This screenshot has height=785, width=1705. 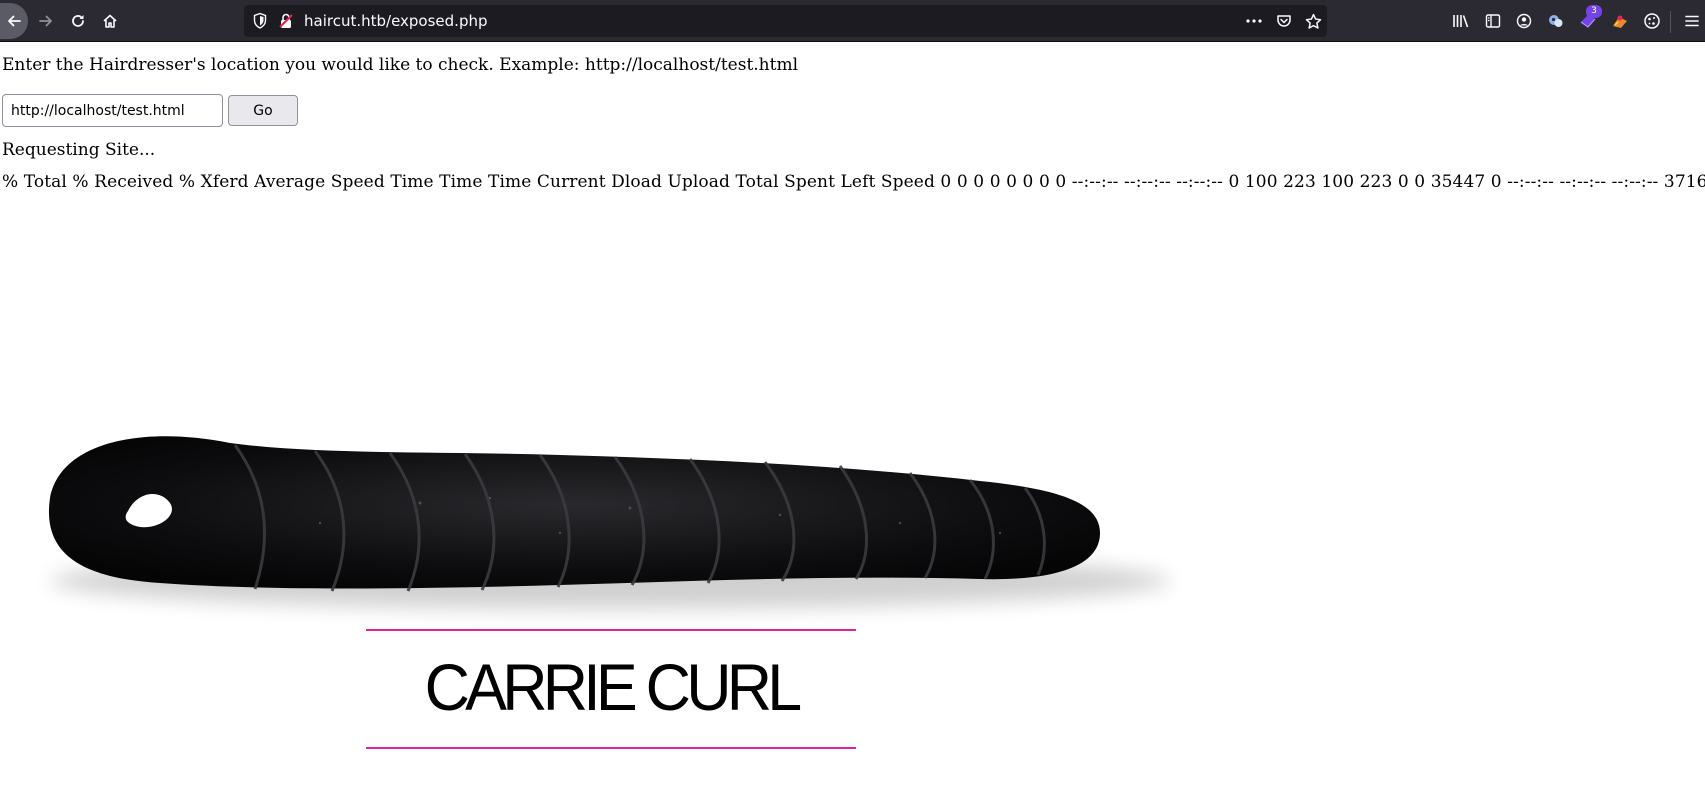 I want to click on forward-button, so click(x=46, y=21).